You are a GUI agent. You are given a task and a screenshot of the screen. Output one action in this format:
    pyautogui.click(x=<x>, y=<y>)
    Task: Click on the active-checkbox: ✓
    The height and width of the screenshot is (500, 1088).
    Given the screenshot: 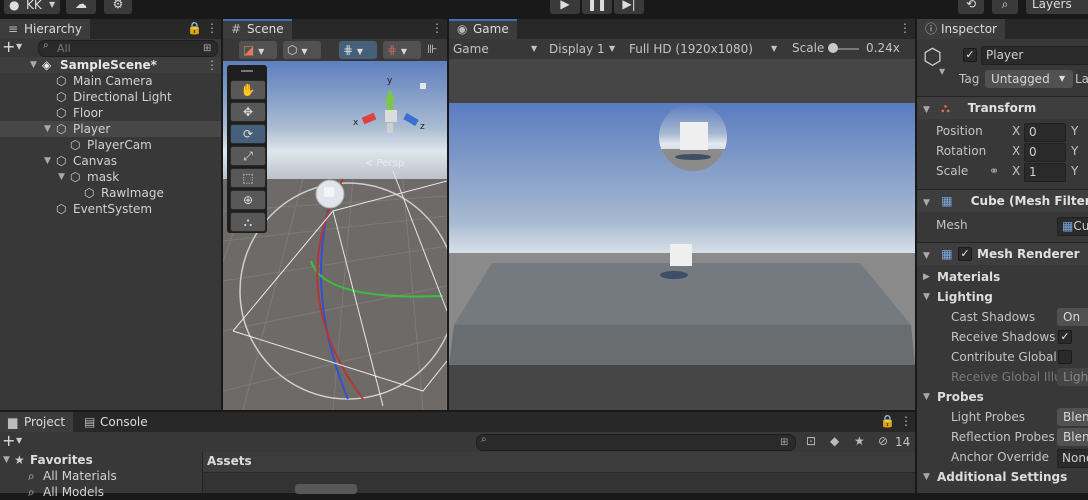 What is the action you would take?
    pyautogui.click(x=970, y=55)
    